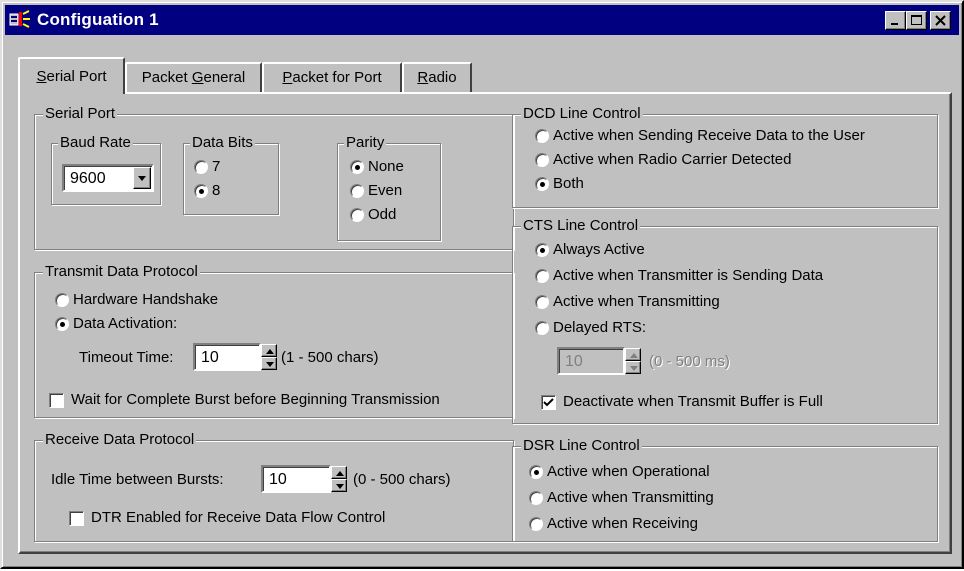 Image resolution: width=964 pixels, height=571 pixels. I want to click on tab-packet-for-port: Packet for Port, so click(332, 77).